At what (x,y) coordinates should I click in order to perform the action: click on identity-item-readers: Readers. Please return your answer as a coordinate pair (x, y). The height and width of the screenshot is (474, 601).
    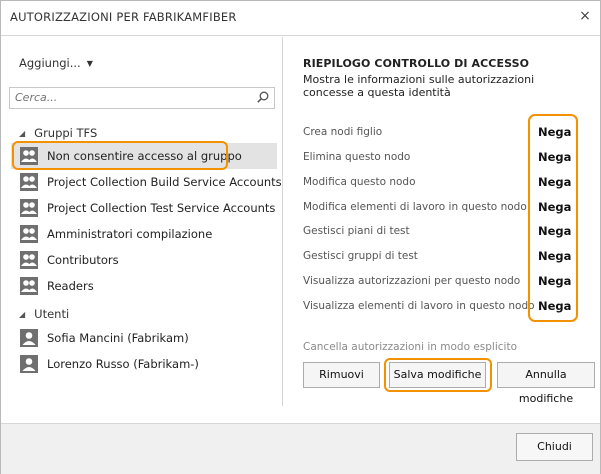
    Looking at the image, I should click on (144, 286).